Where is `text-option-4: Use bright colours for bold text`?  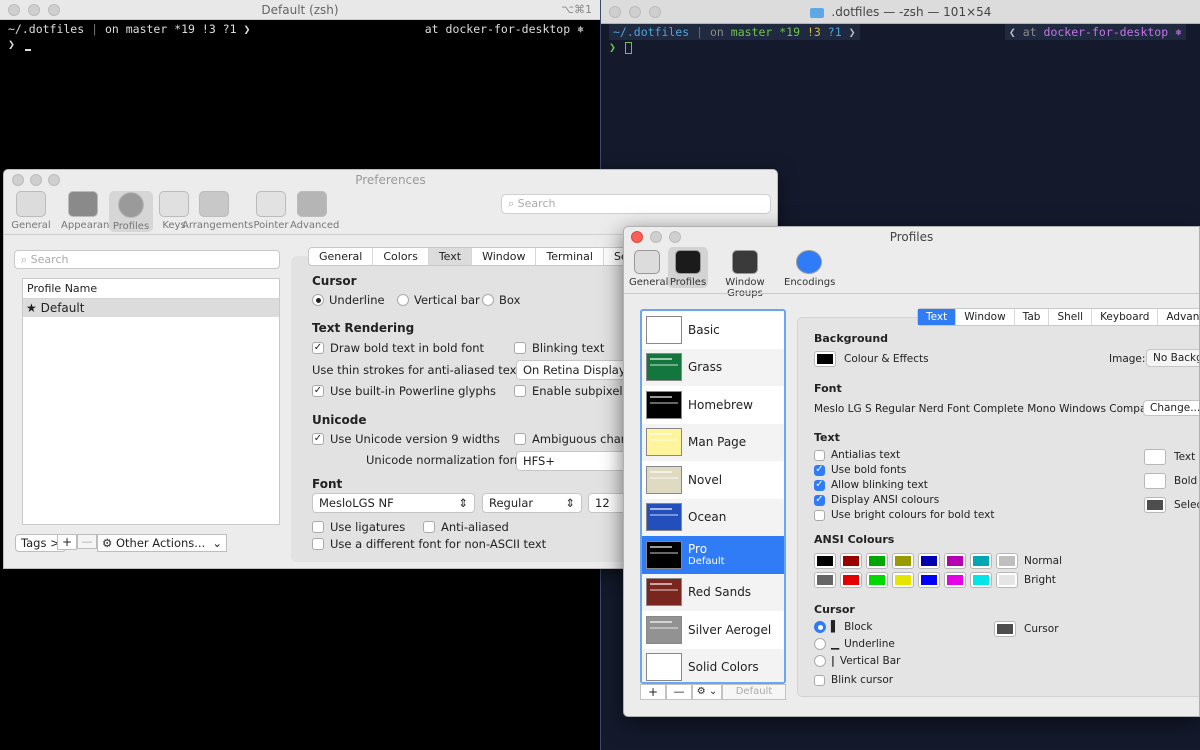
text-option-4: Use bright colours for bold text is located at coordinates (904, 515).